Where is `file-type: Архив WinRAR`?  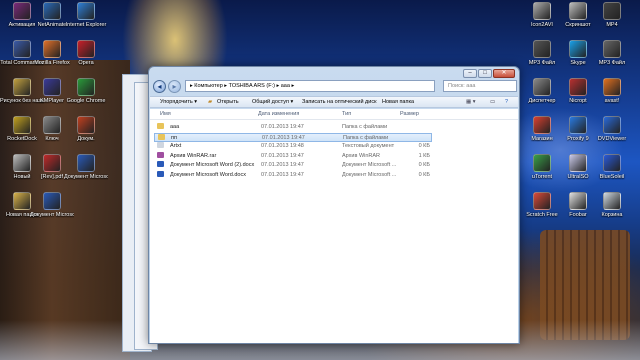 file-type: Архив WinRAR is located at coordinates (361, 155).